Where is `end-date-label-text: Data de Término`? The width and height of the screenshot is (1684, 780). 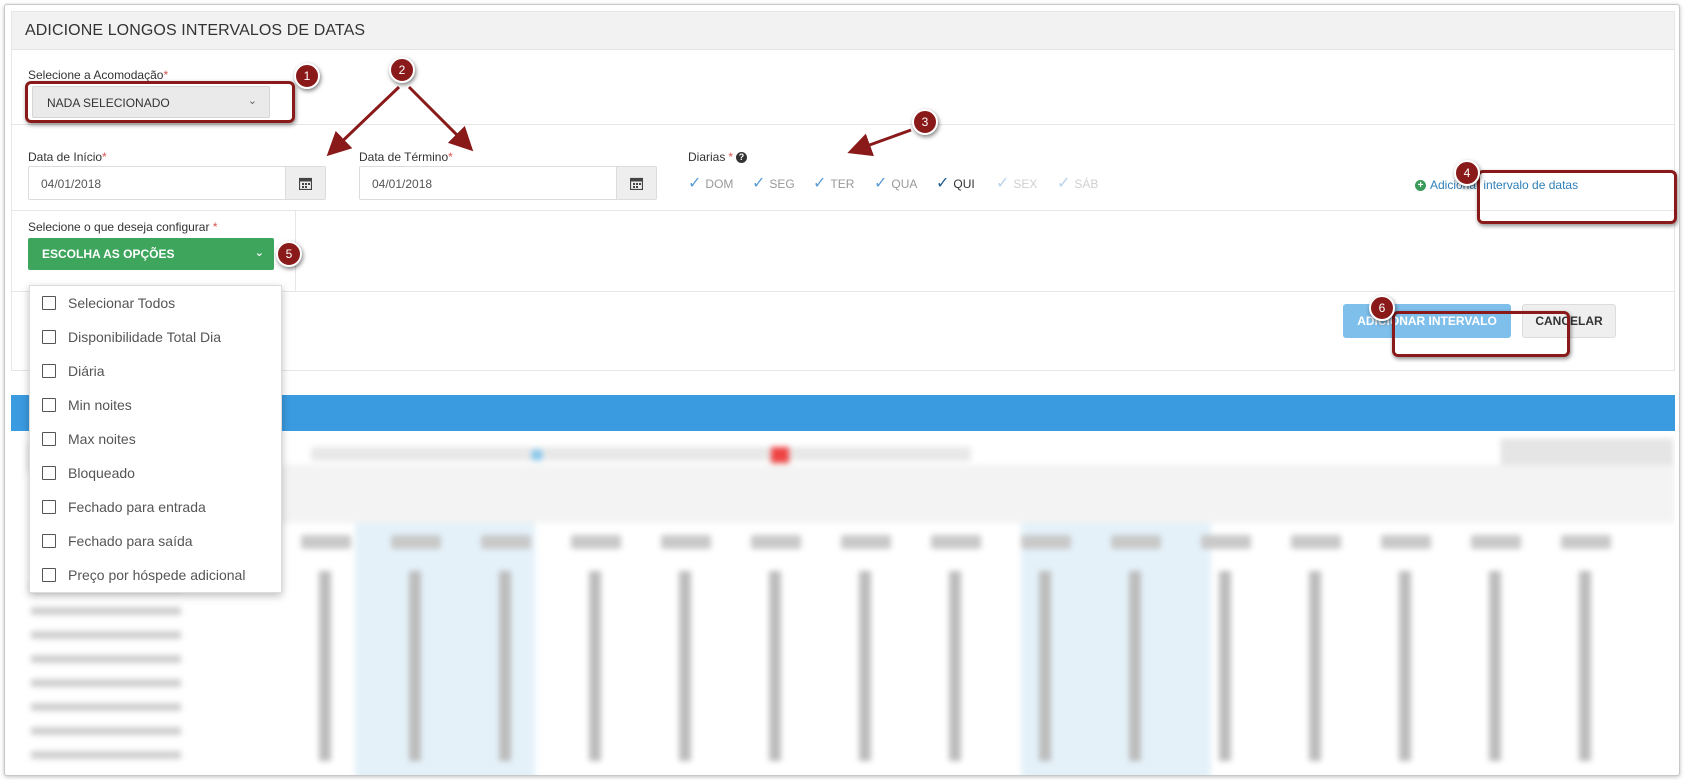 end-date-label-text: Data de Término is located at coordinates (404, 157).